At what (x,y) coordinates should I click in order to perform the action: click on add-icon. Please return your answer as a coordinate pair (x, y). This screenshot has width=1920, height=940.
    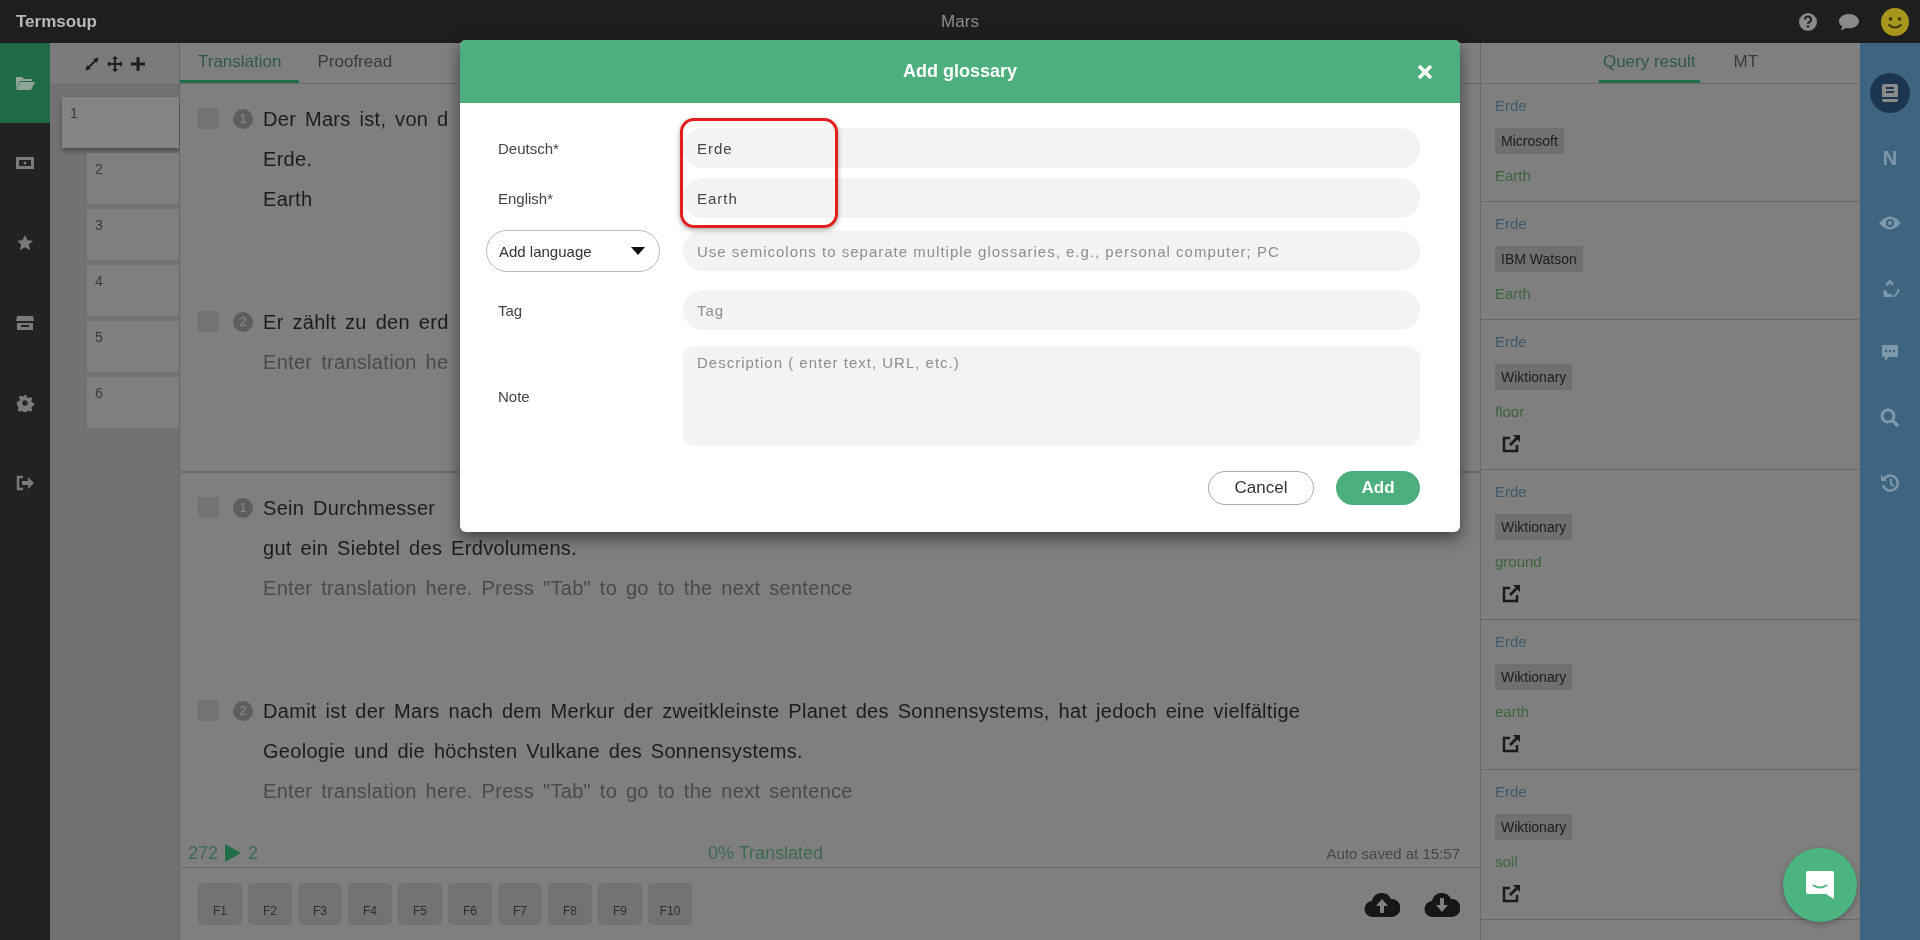
    Looking at the image, I should click on (137, 63).